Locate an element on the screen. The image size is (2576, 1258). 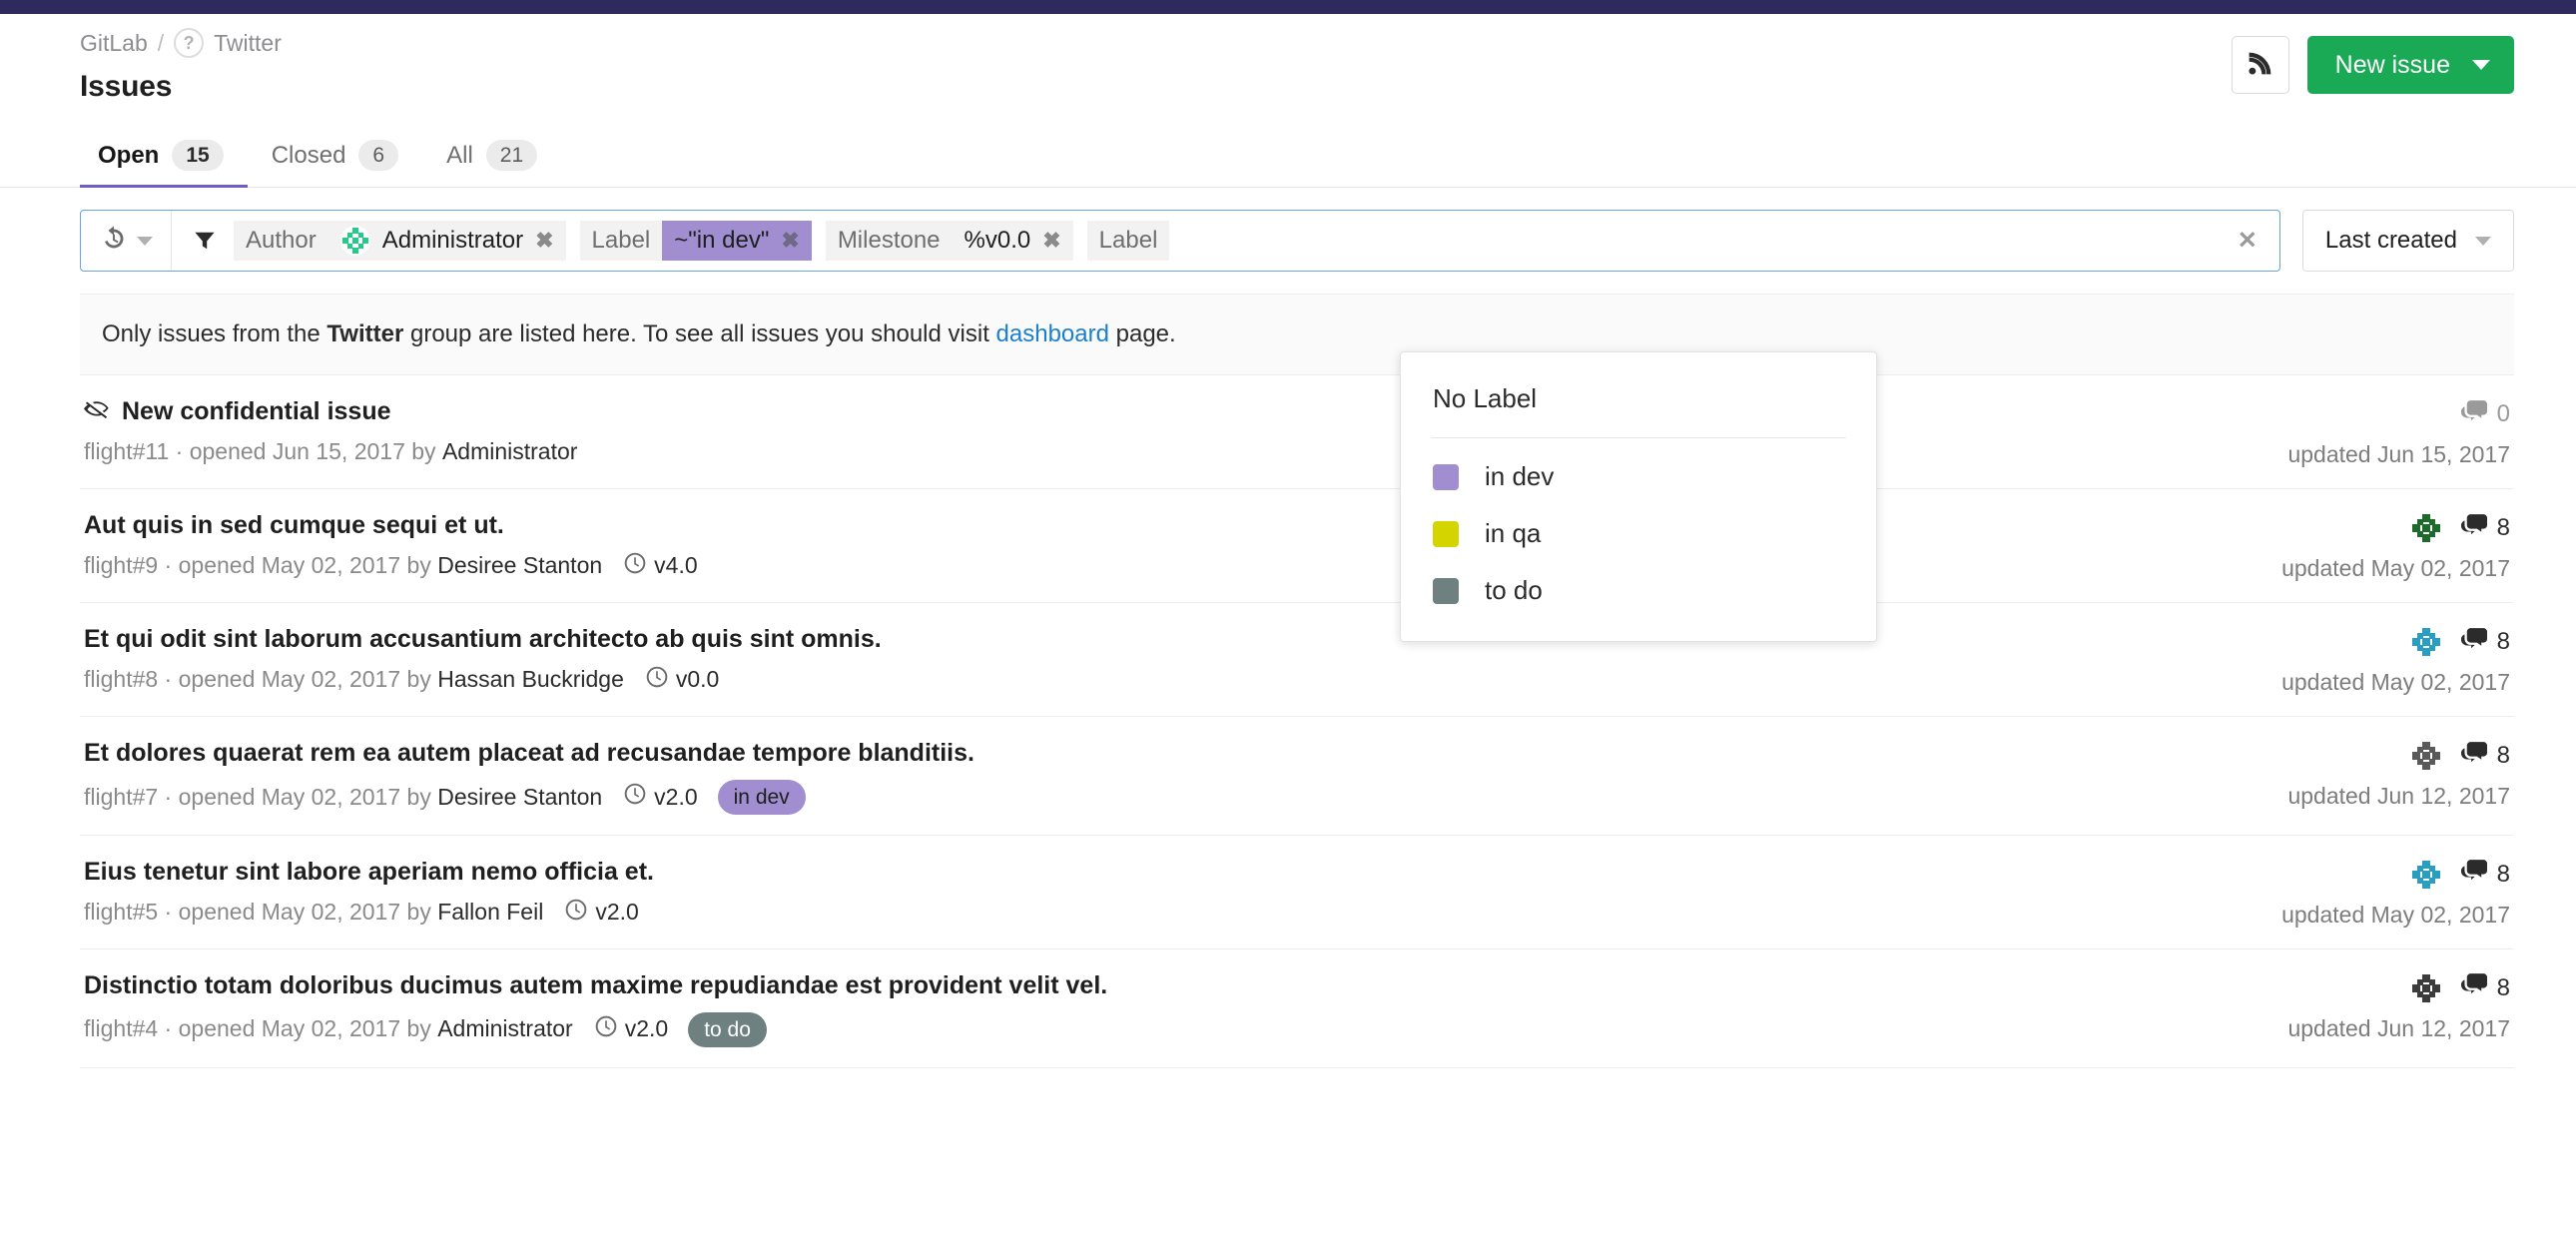
issue-author: Hassan Buckridge is located at coordinates (530, 680).